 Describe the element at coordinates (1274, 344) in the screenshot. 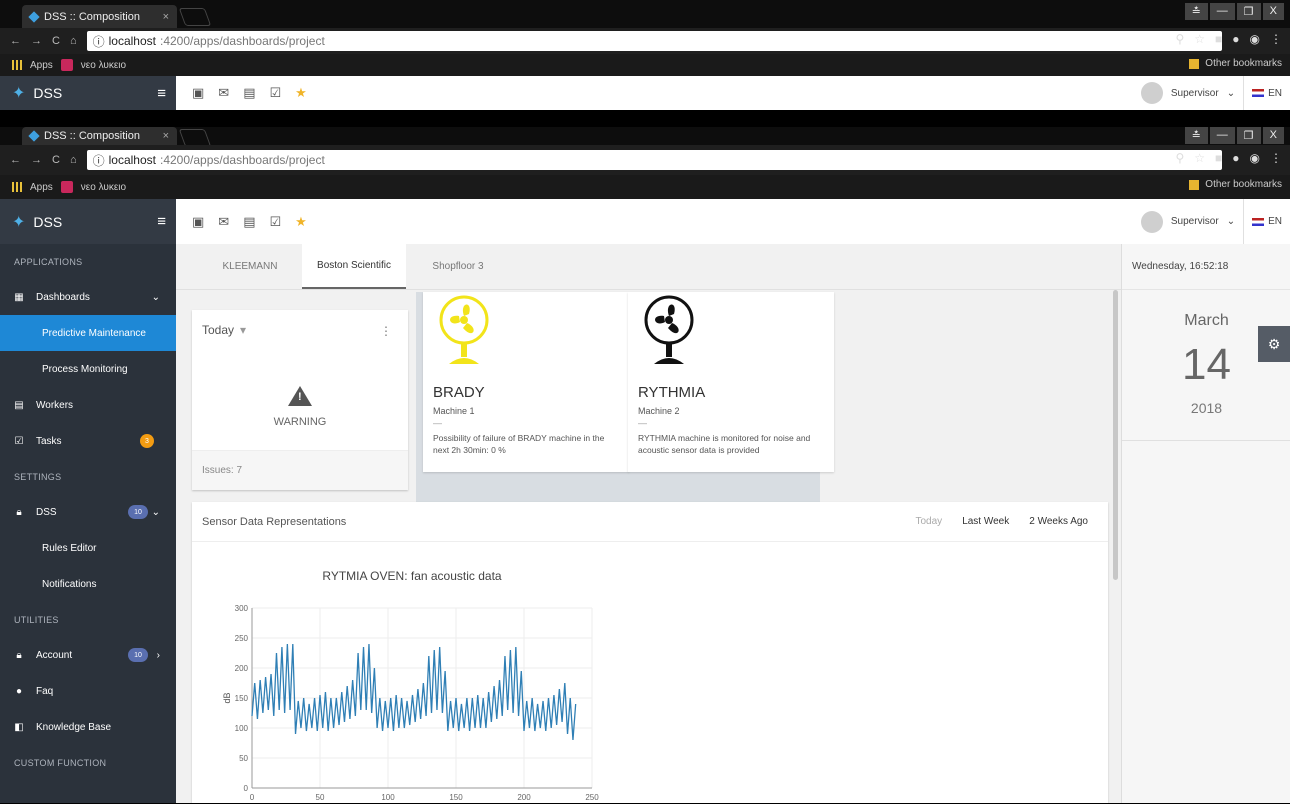

I see `settings-gear-icon: ⚙` at that location.